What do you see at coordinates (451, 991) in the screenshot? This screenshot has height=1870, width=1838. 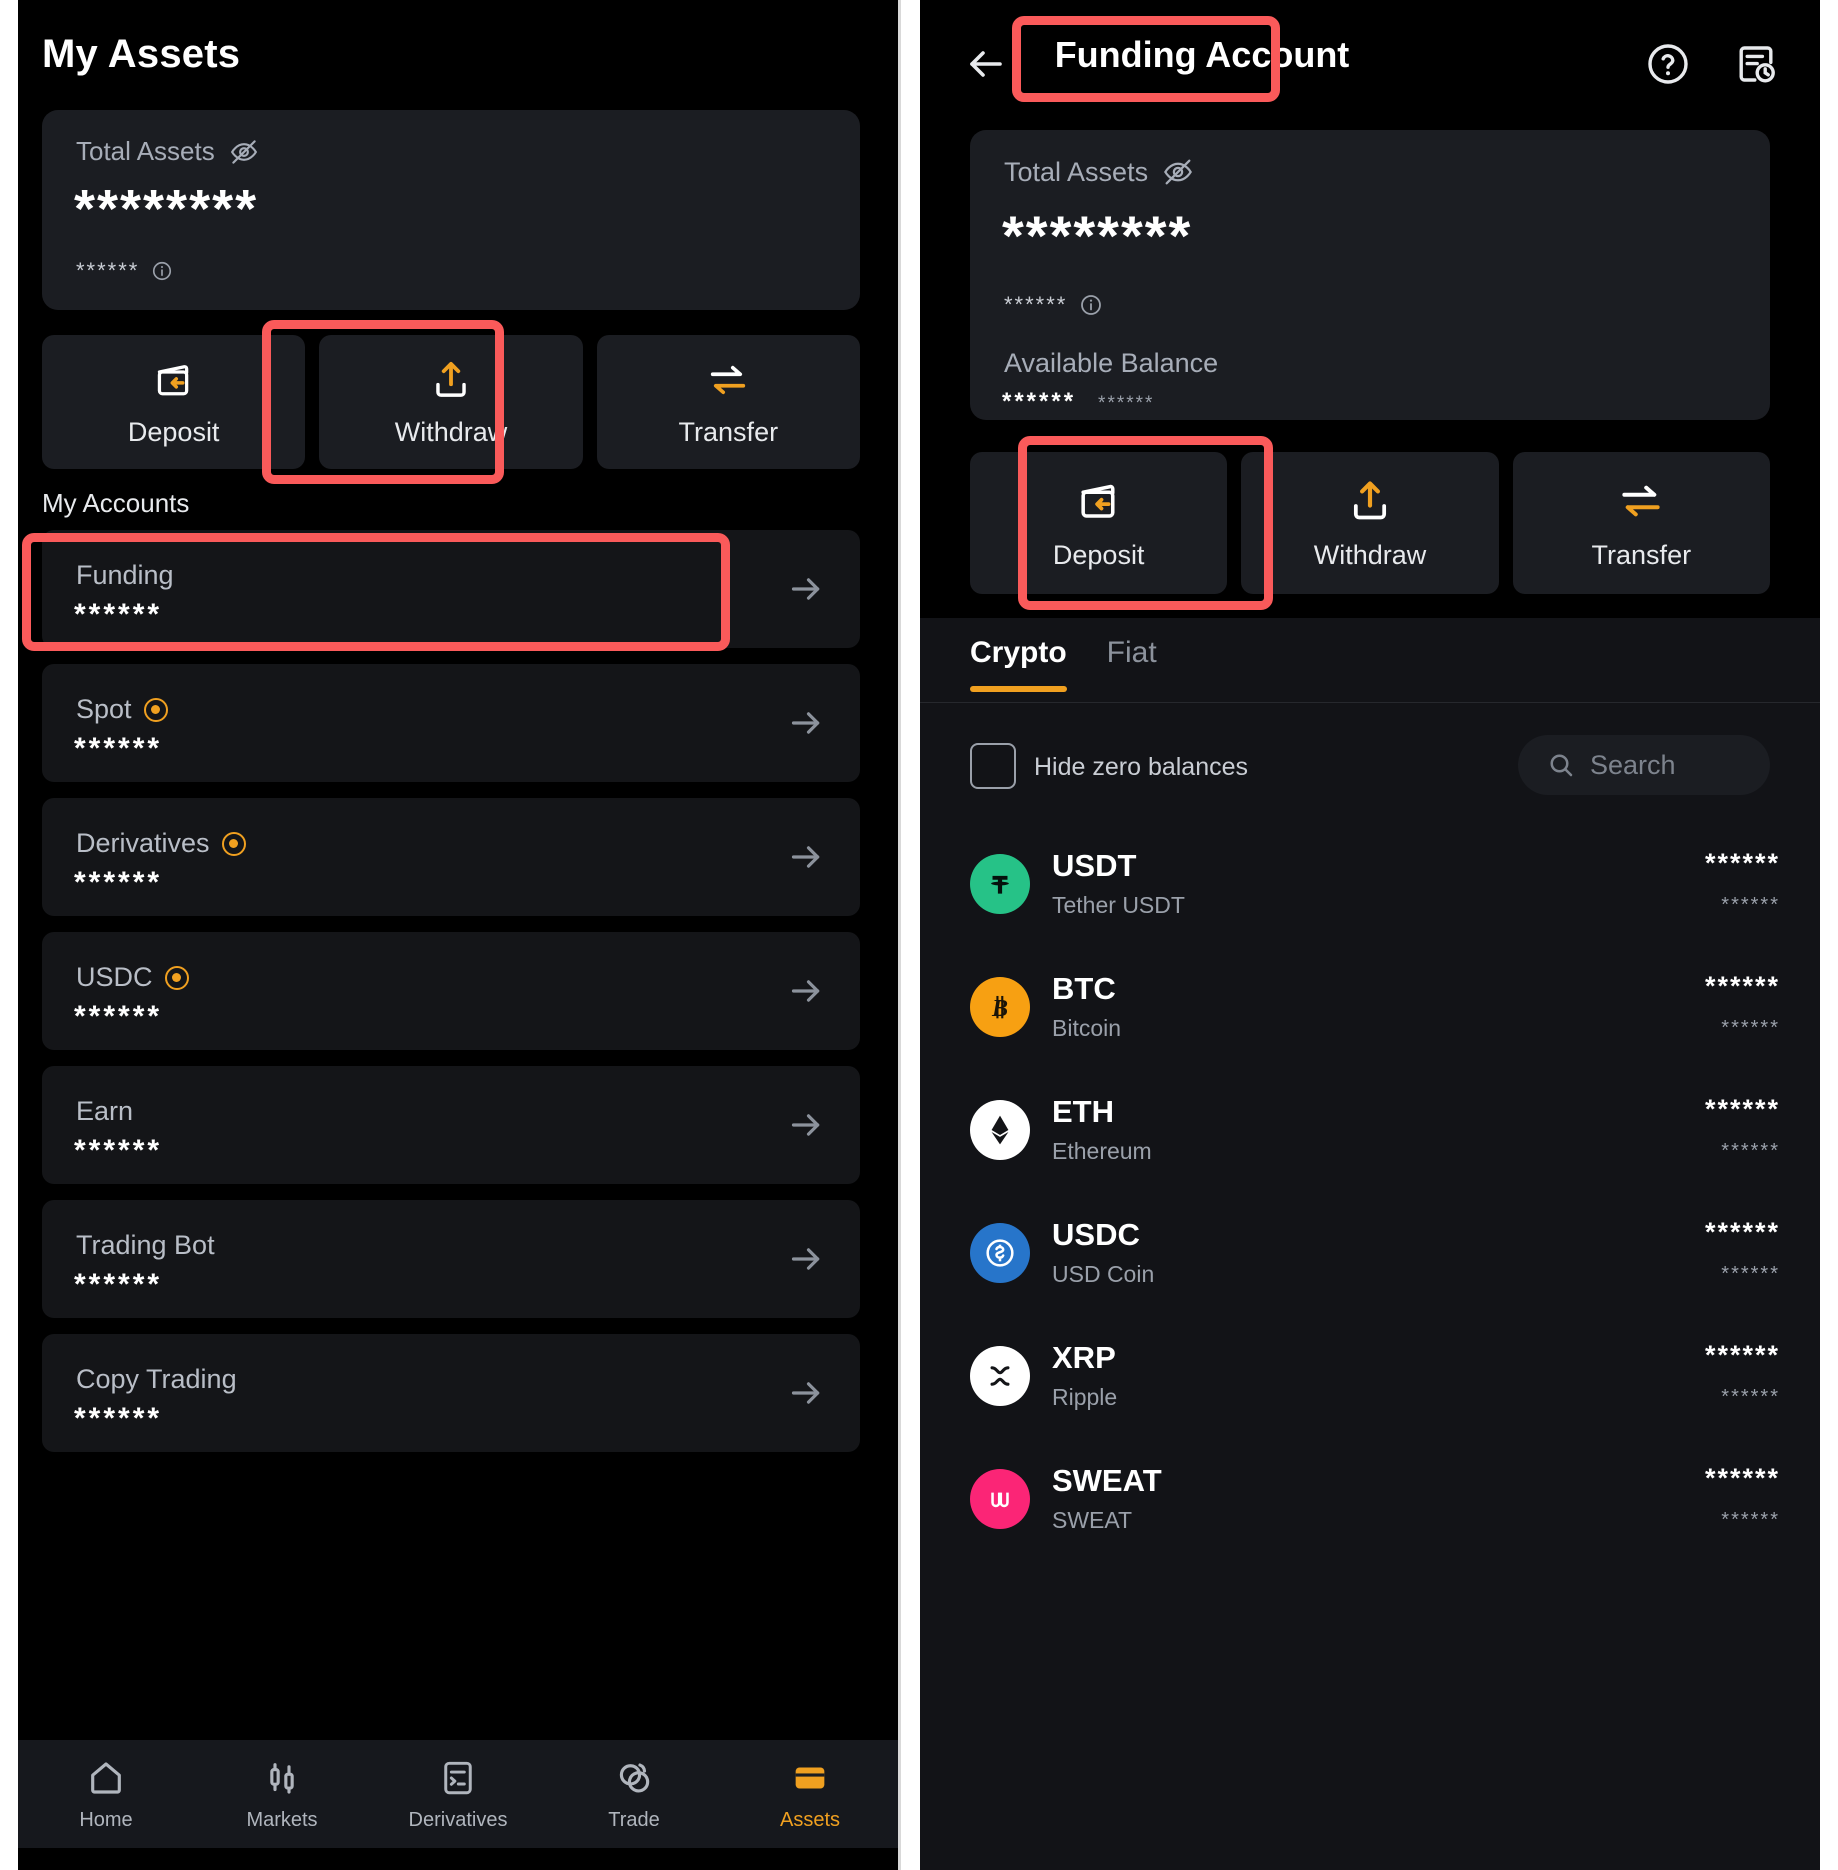 I see `account-row-usdc: USDC ******` at bounding box center [451, 991].